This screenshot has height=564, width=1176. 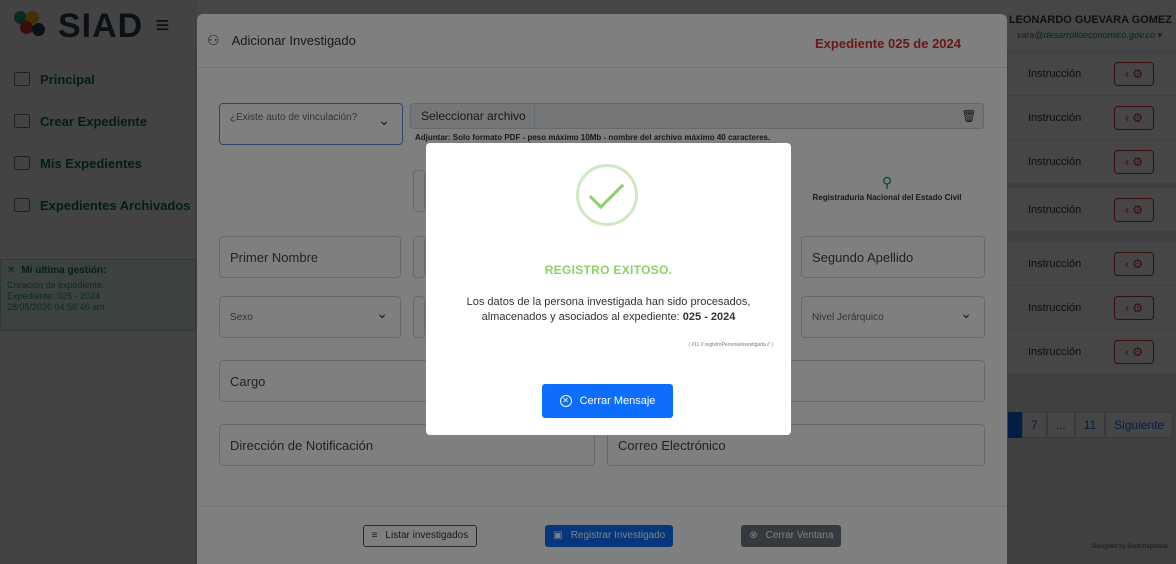 I want to click on close-message-button: ✕ Cerrar Mensaje, so click(x=607, y=401).